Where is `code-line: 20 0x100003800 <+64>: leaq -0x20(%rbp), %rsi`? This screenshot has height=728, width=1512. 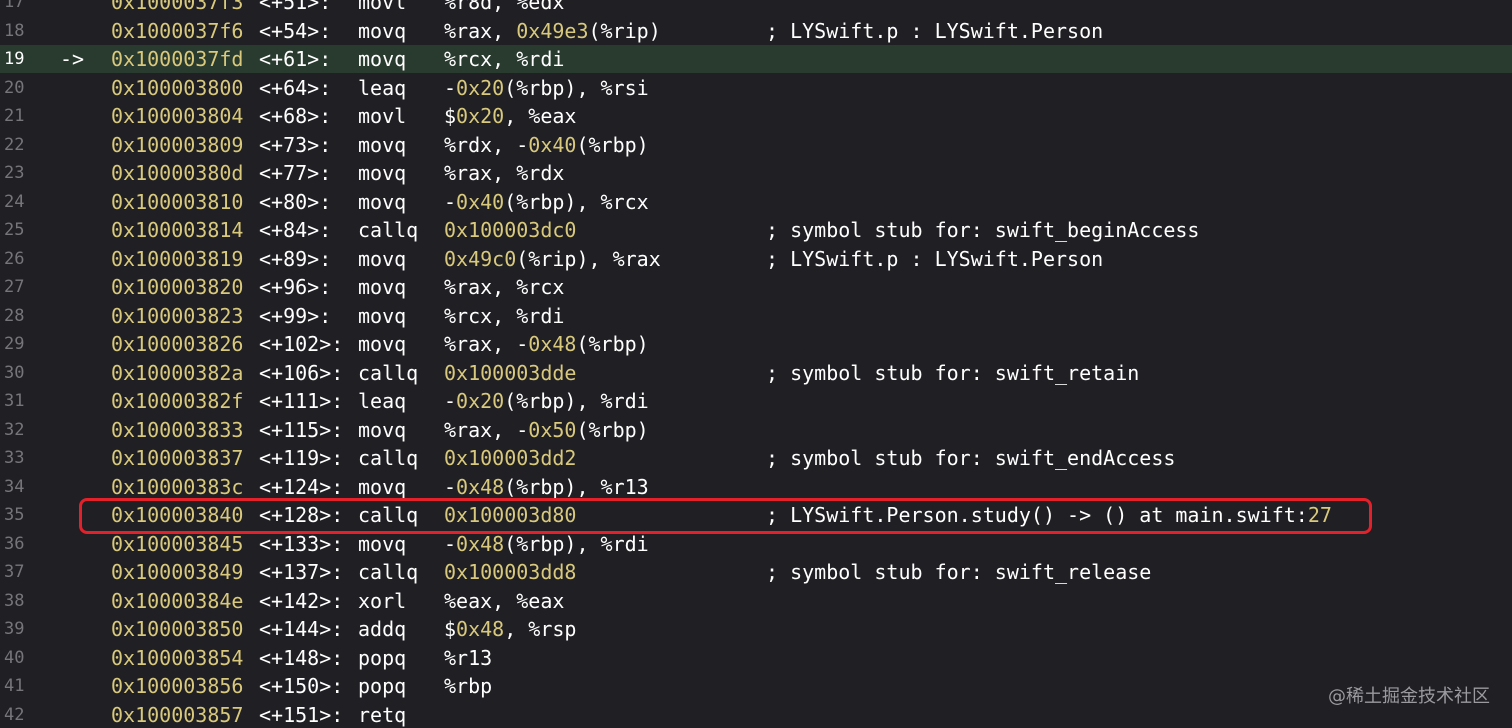
code-line: 20 0x100003800 <+64>: leaq -0x20(%rbp), %rsi is located at coordinates (756, 88).